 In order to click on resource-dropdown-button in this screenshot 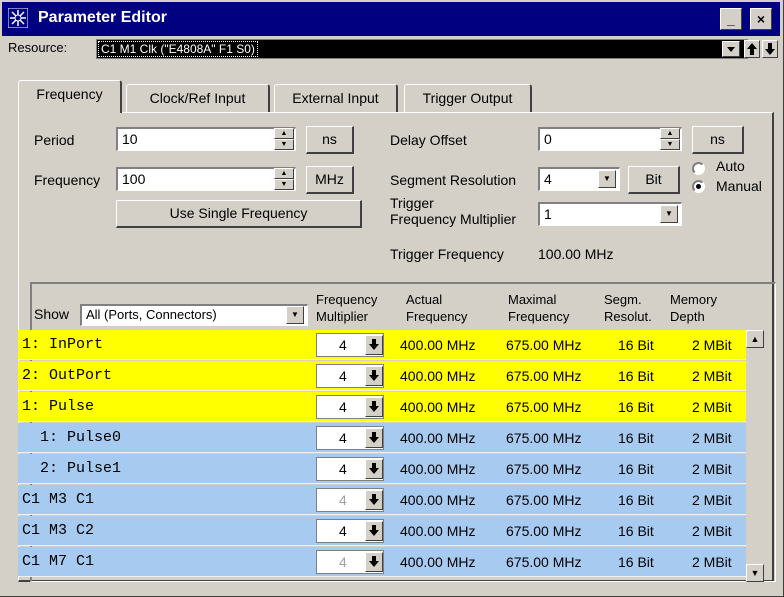, I will do `click(731, 49)`.